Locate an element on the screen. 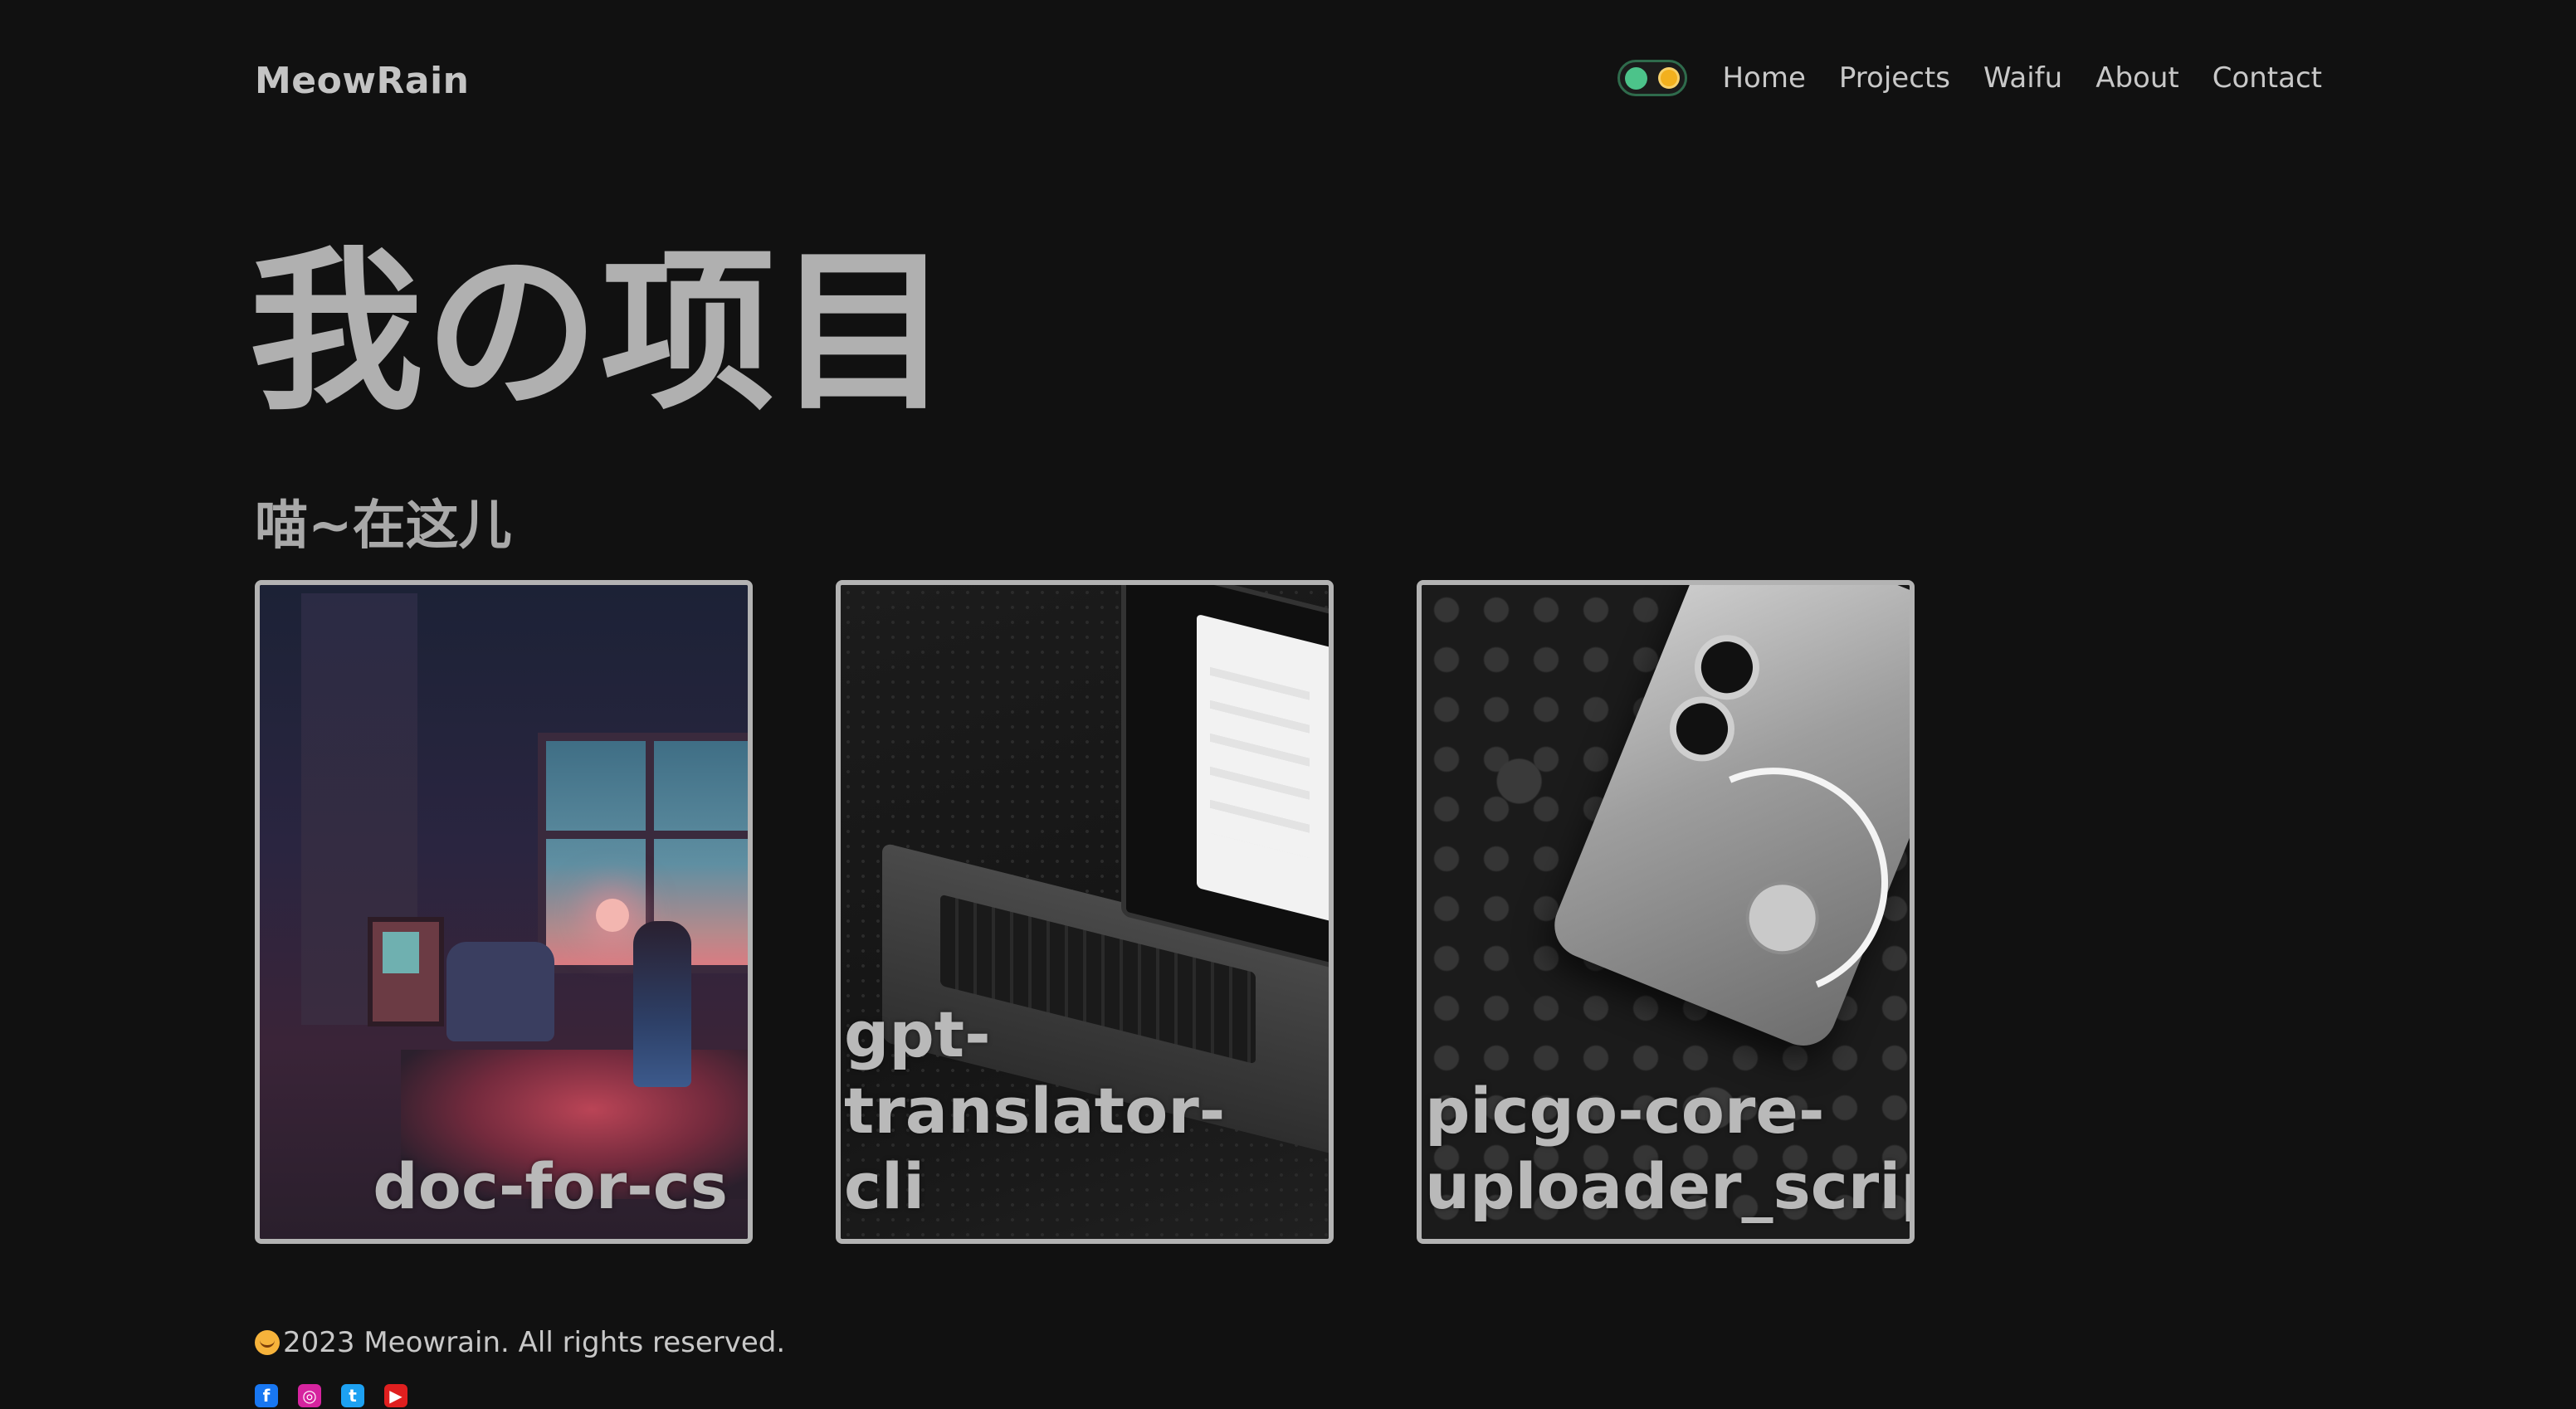 Image resolution: width=2576 pixels, height=1409 pixels. project-card-picgo-core-uploader-script: picgo-core- uploader_script is located at coordinates (1666, 912).